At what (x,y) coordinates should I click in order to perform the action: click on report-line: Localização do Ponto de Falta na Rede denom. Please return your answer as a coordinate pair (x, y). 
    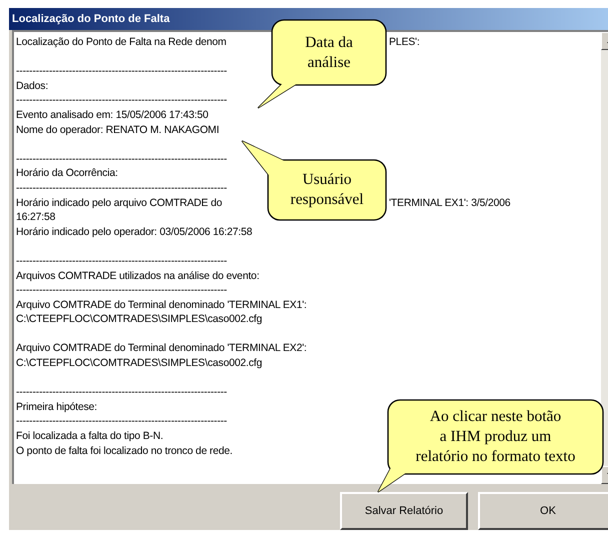
    Looking at the image, I should click on (121, 42).